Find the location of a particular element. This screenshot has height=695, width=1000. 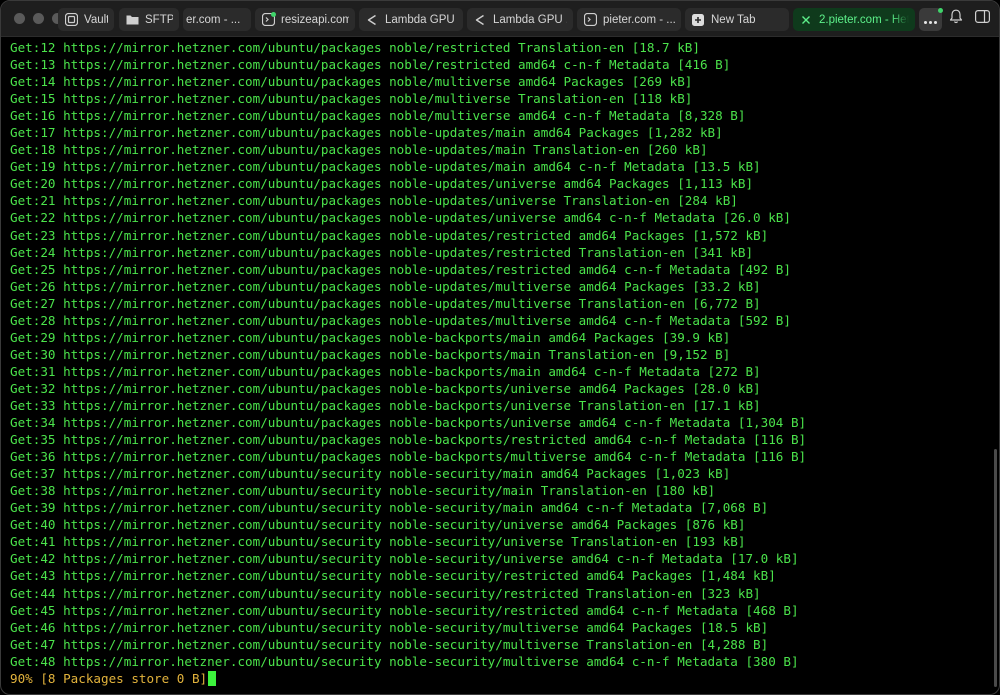

bell-icon is located at coordinates (956, 19).